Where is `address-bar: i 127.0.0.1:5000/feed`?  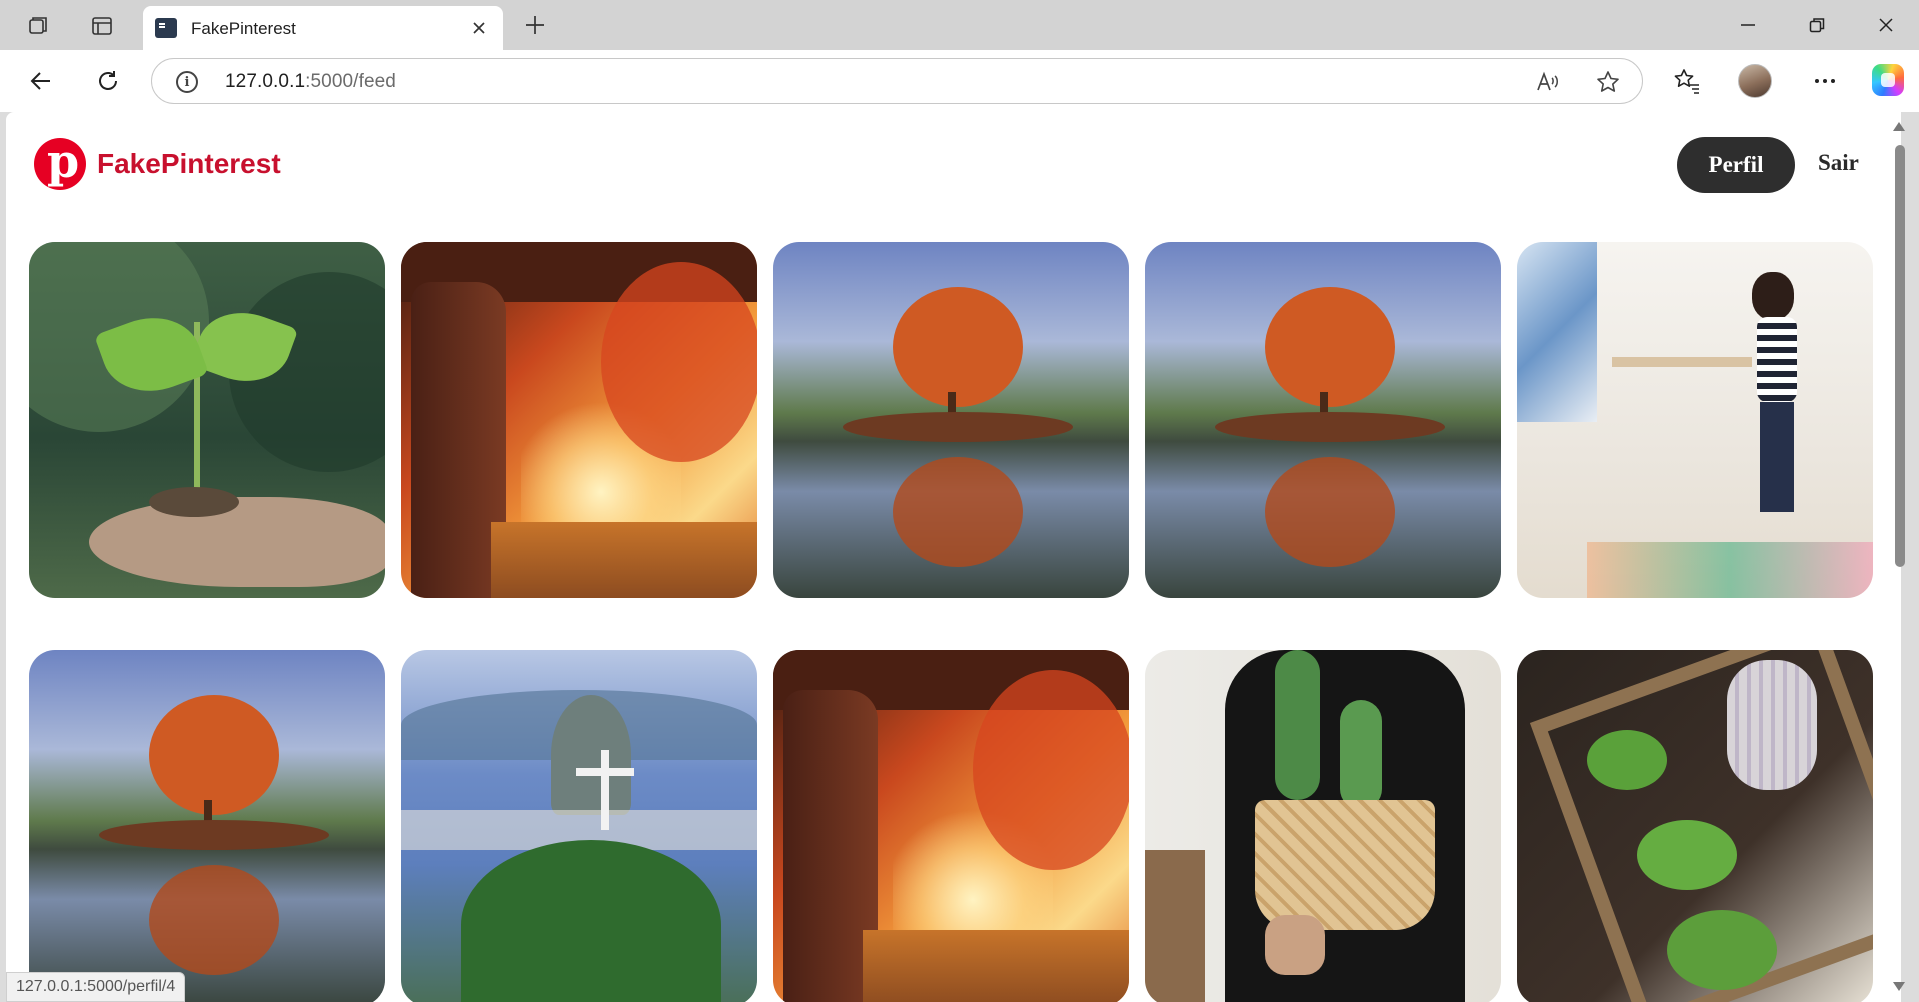
address-bar: i 127.0.0.1:5000/feed is located at coordinates (897, 81).